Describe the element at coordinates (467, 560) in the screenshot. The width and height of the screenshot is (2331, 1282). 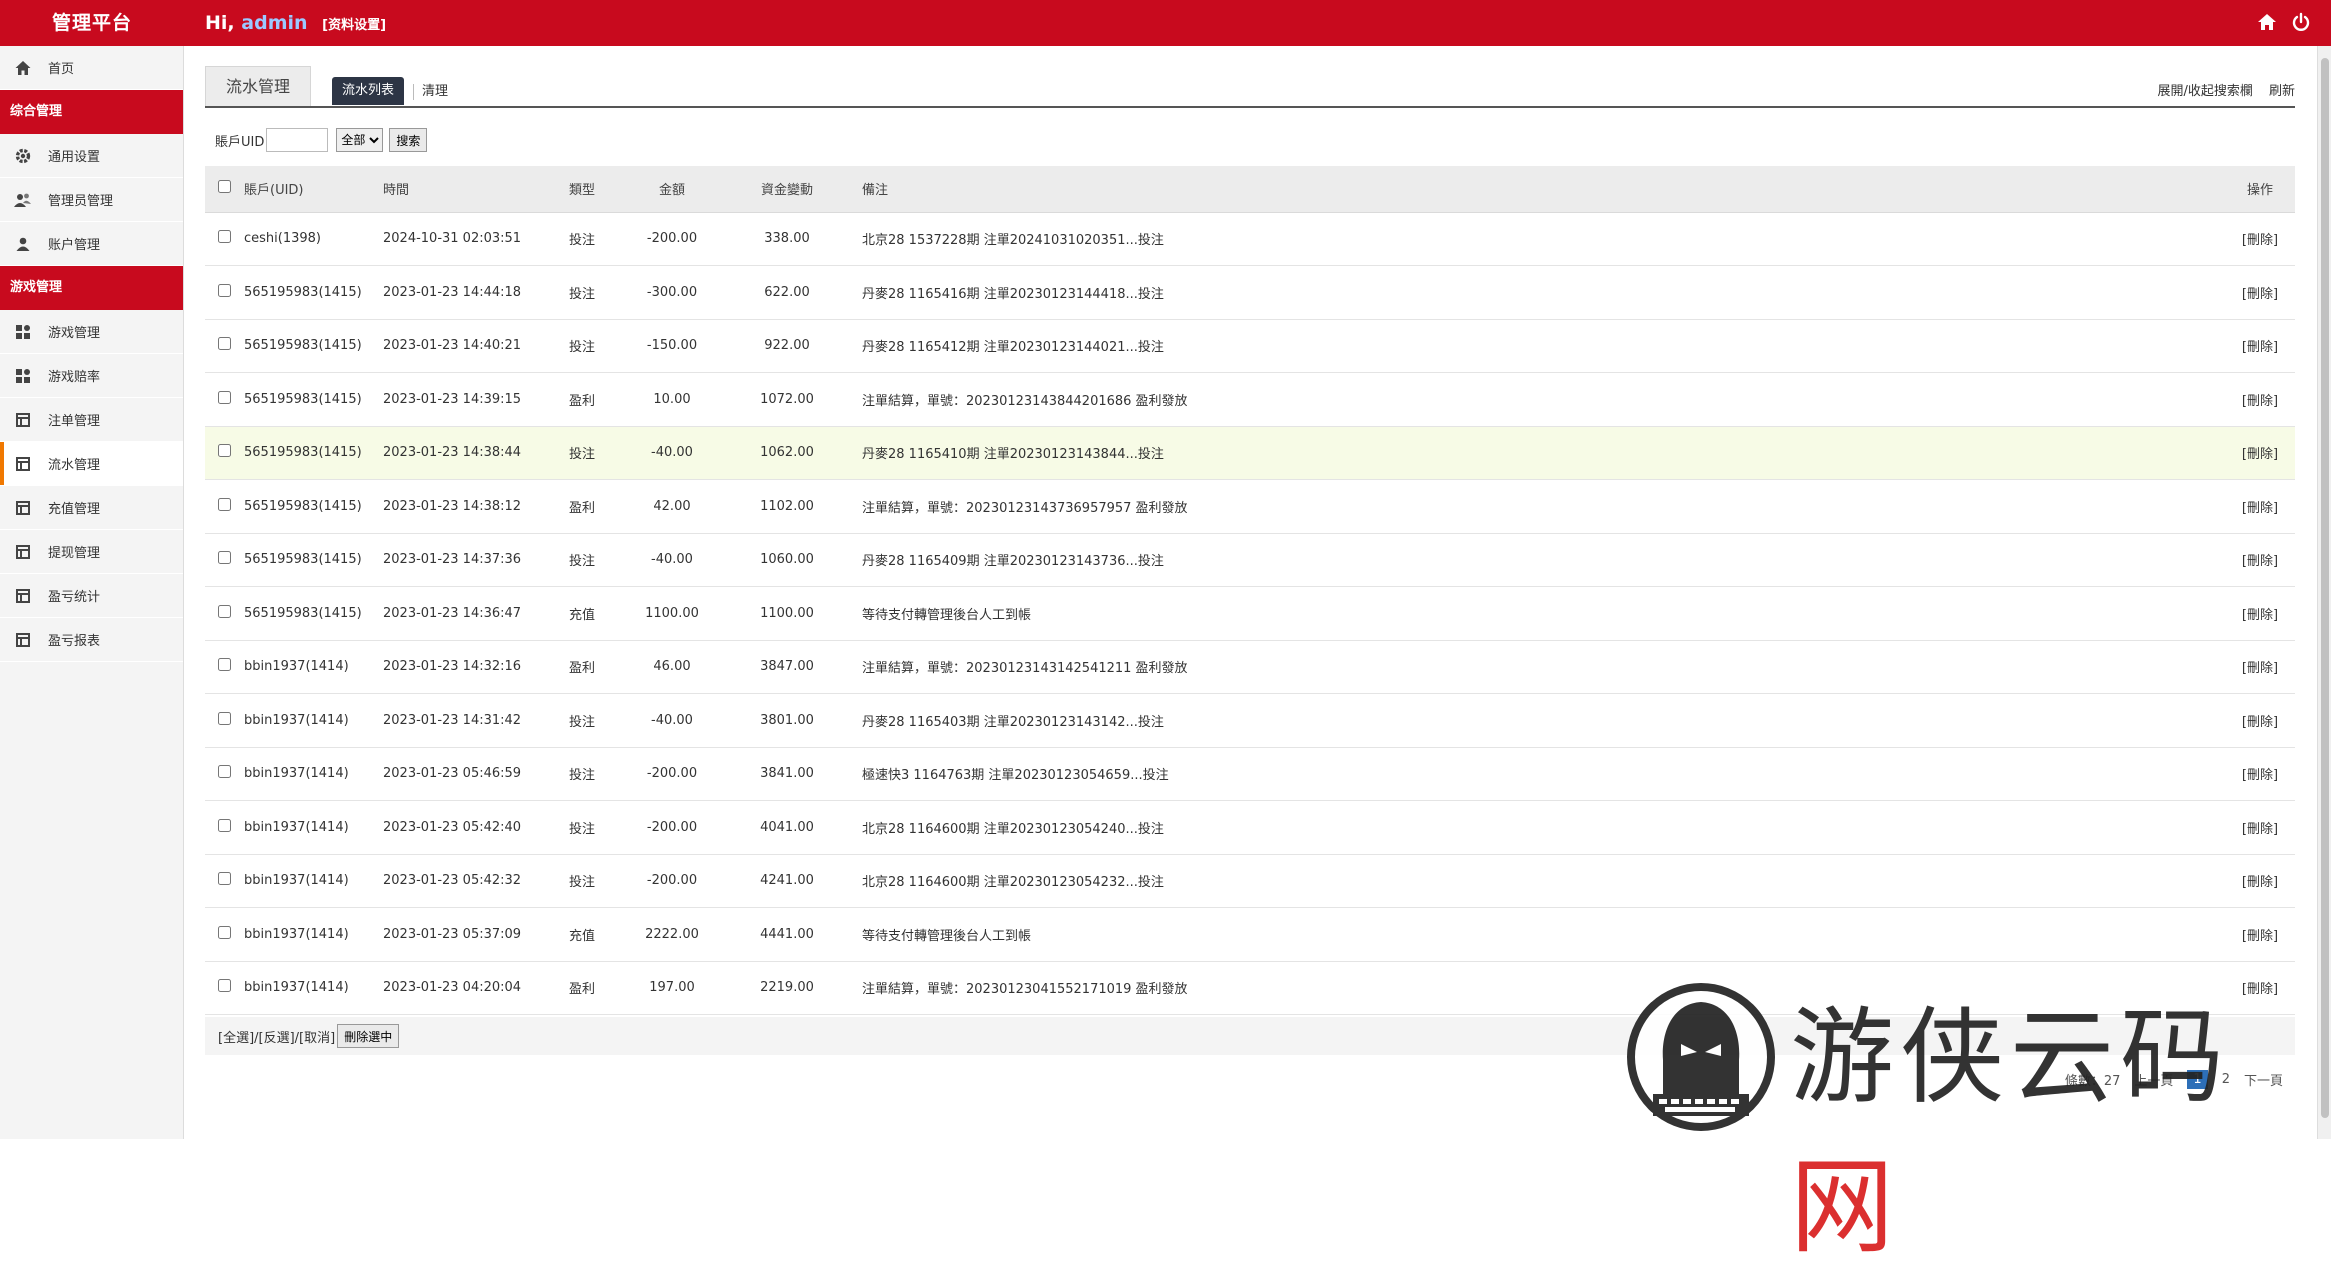
I see `cell-time: 2023-01-23 14:37:36` at that location.